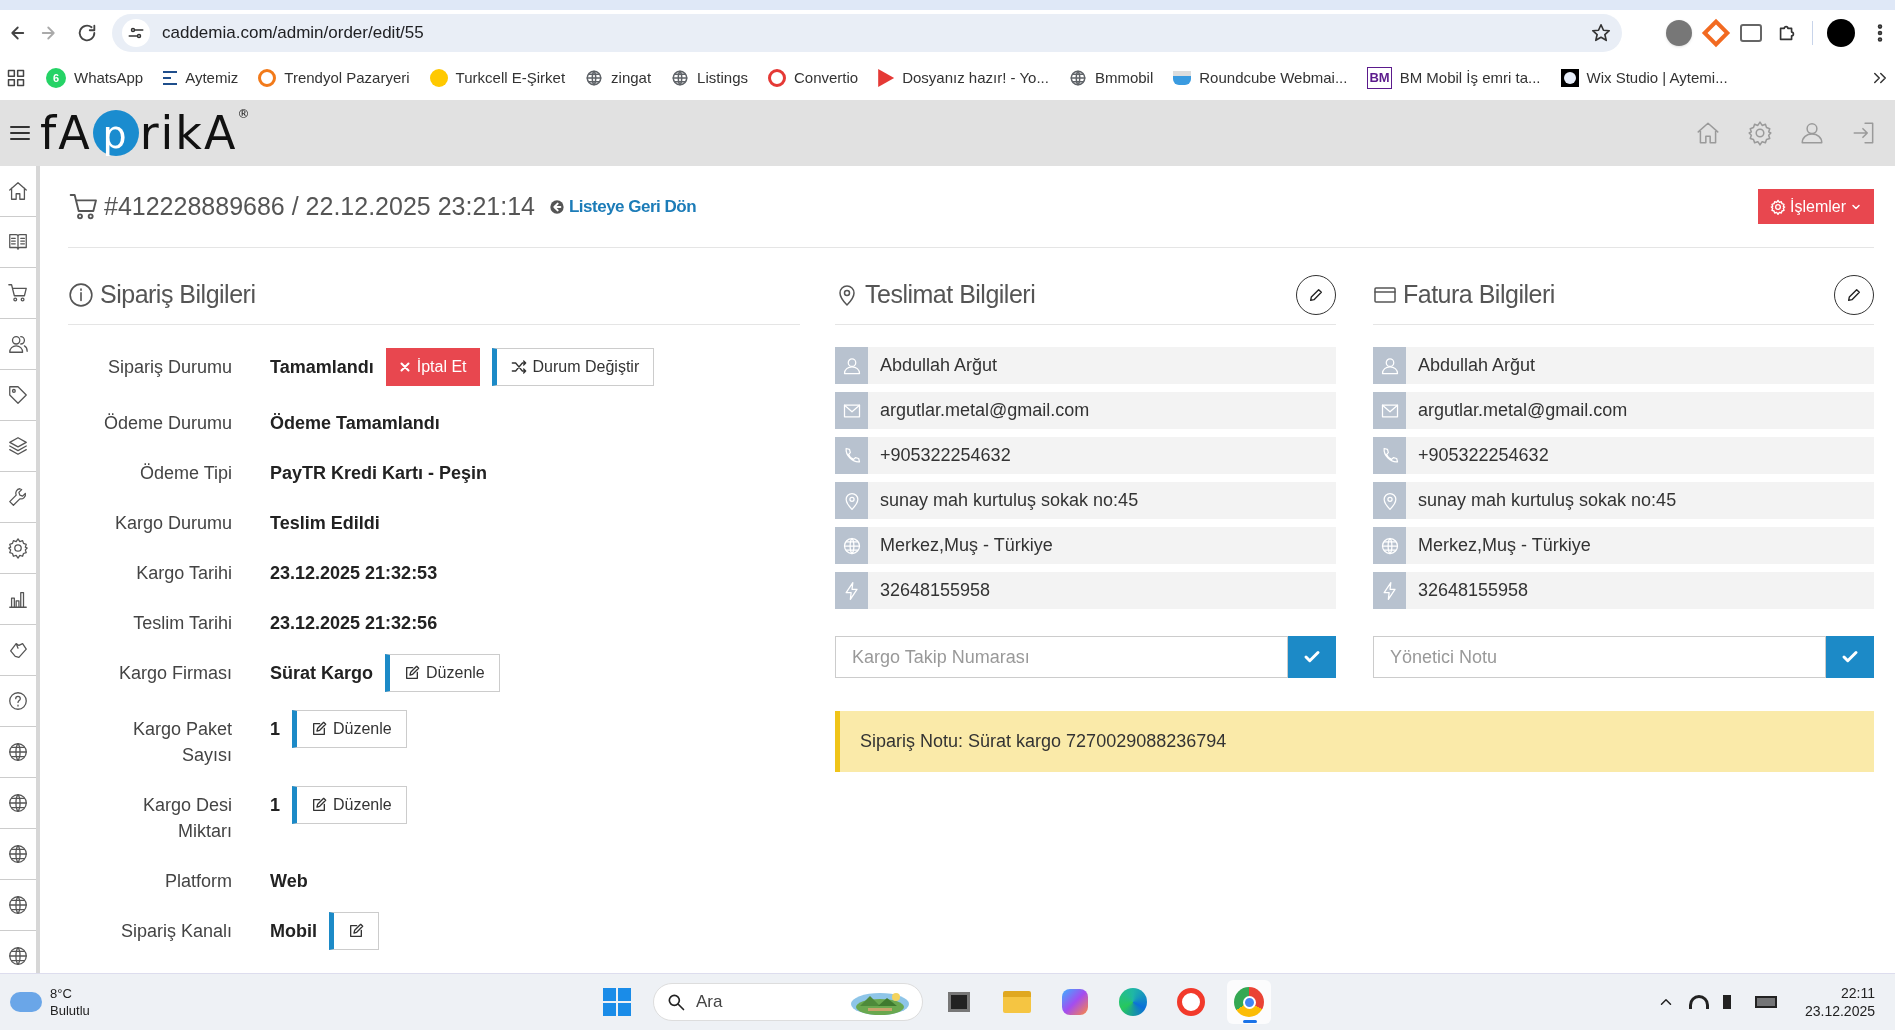 This screenshot has height=1030, width=1895. Describe the element at coordinates (175, 931) in the screenshot. I see `field-label: Sipariş Kanalı` at that location.